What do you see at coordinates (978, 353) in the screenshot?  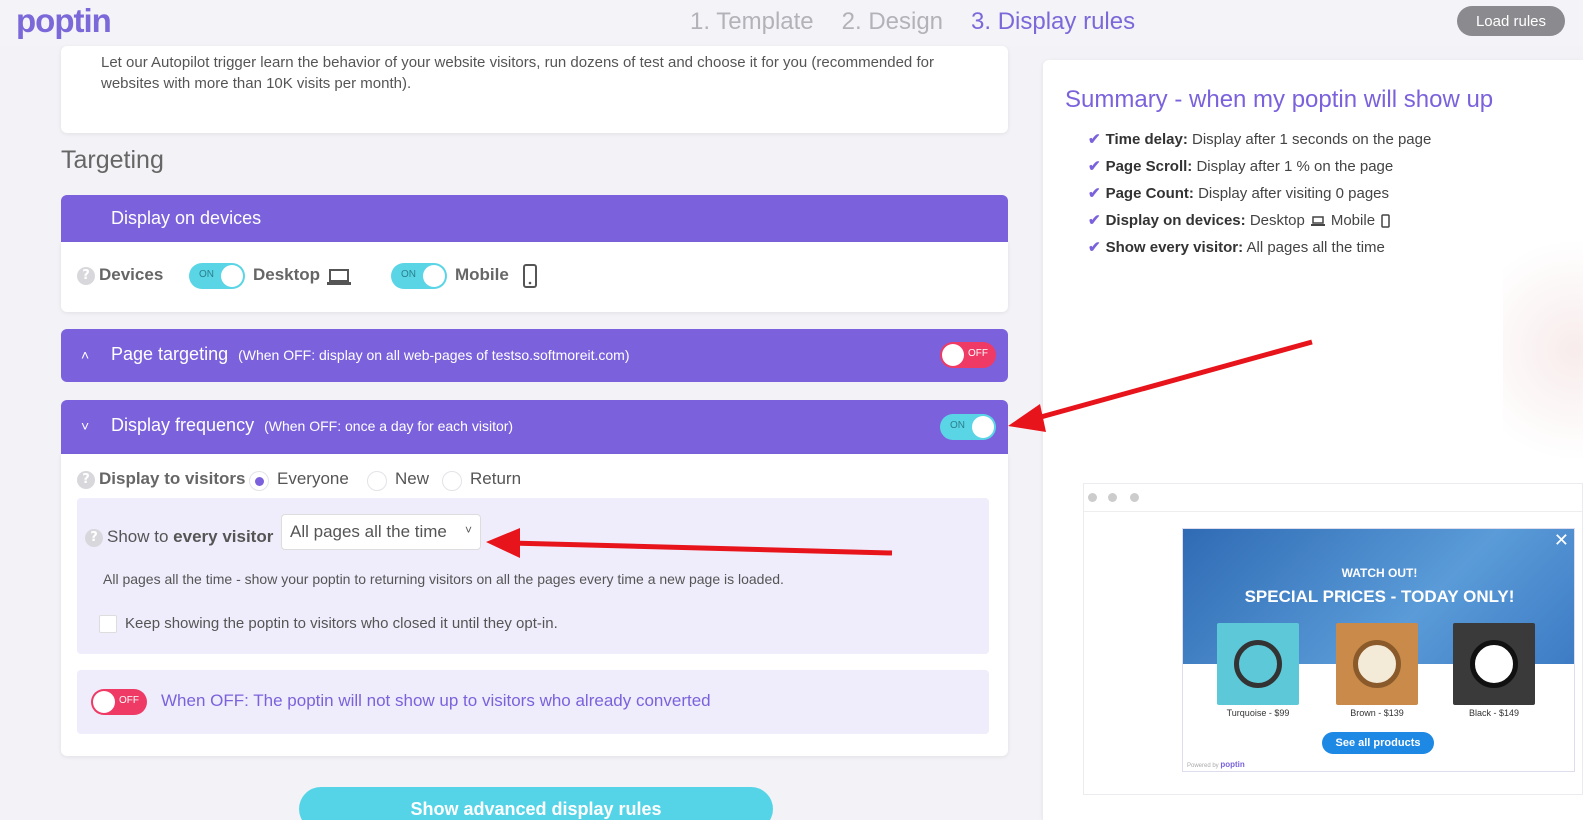 I see `page-targeting-toggle-state: OFF` at bounding box center [978, 353].